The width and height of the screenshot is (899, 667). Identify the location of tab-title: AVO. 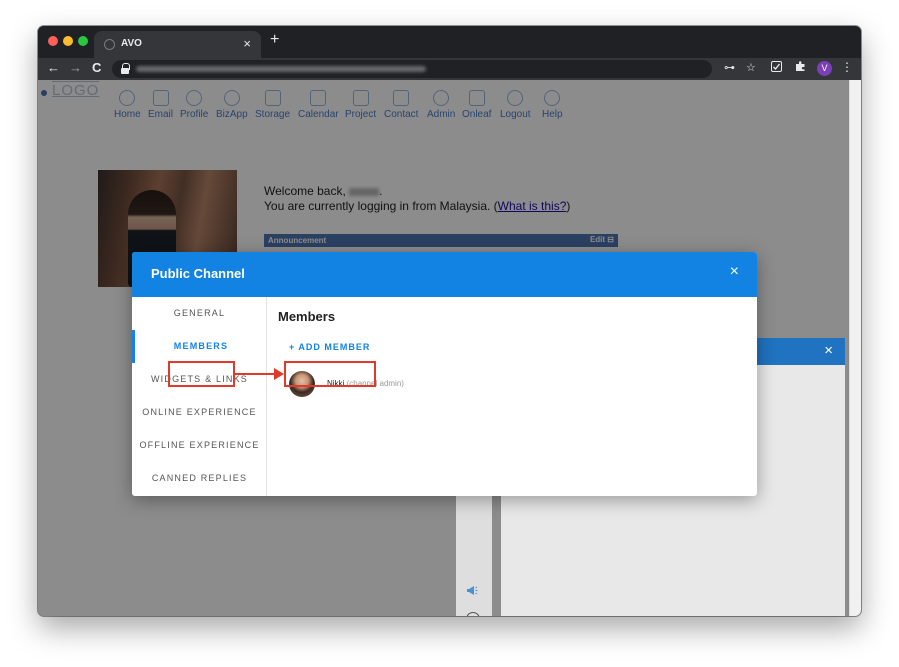
(131, 43).